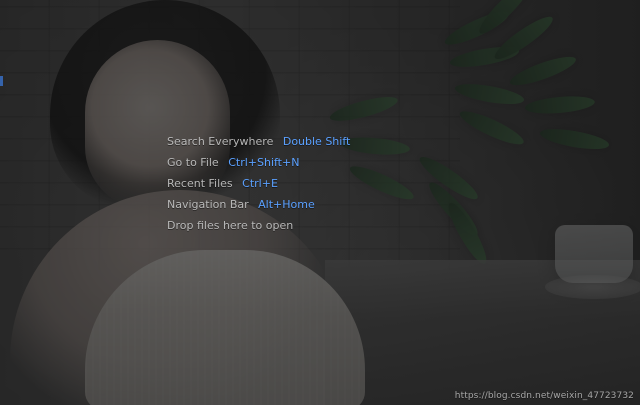 This screenshot has width=640, height=405. Describe the element at coordinates (327, 225) in the screenshot. I see `hint-row-drop-files: Drop files here to open` at that location.